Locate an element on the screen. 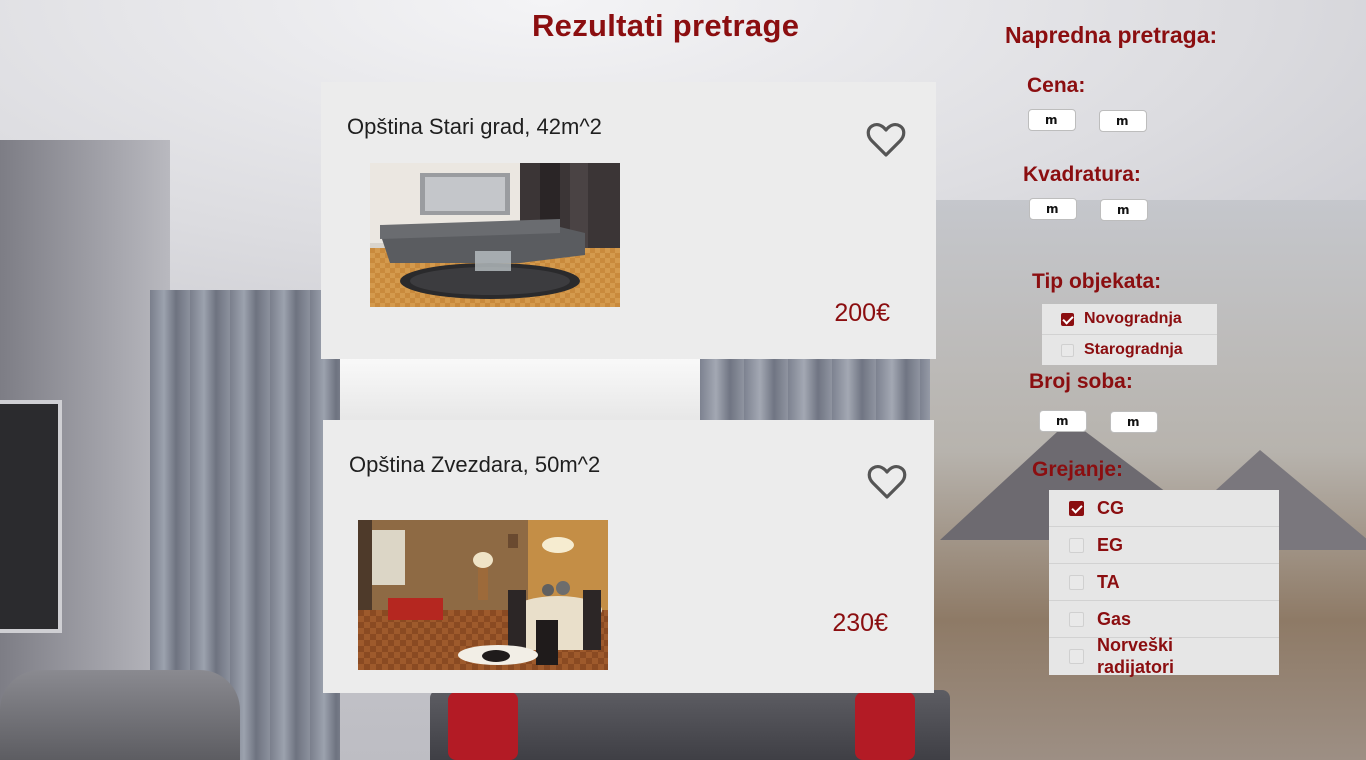  heating-option: CG is located at coordinates (1164, 508).